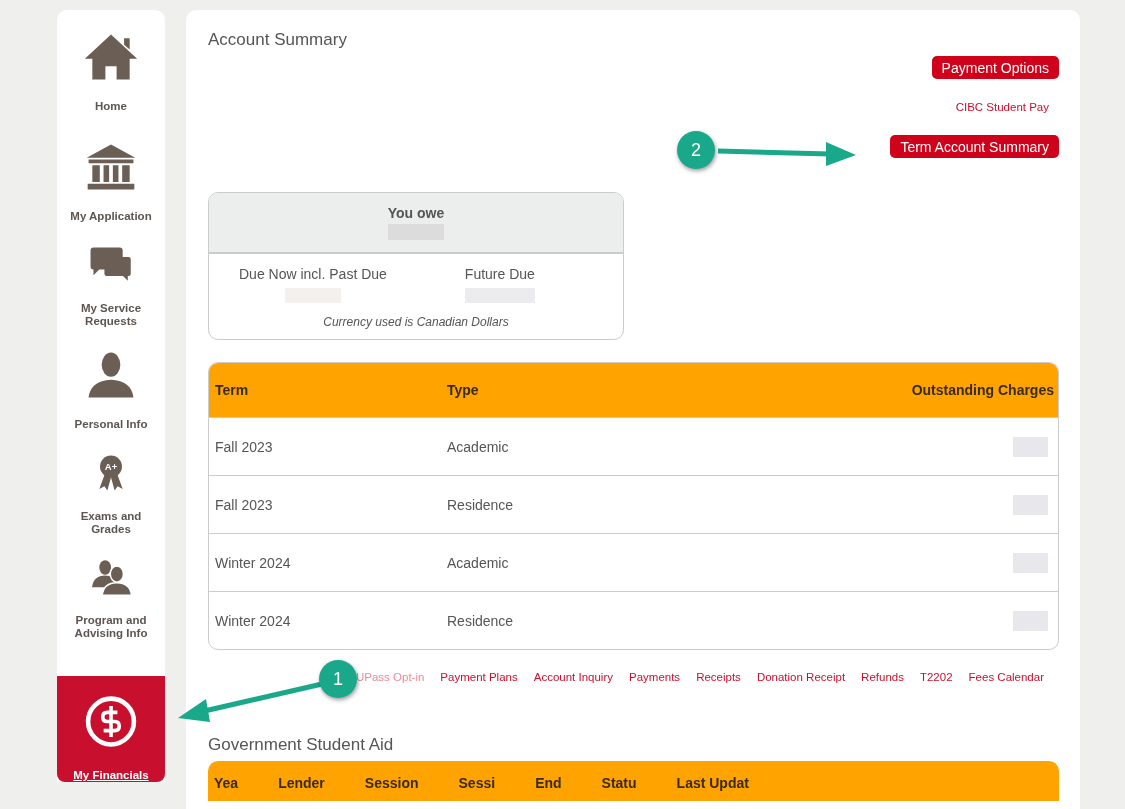 The image size is (1125, 809). What do you see at coordinates (301, 783) in the screenshot?
I see `column-header: Lender` at bounding box center [301, 783].